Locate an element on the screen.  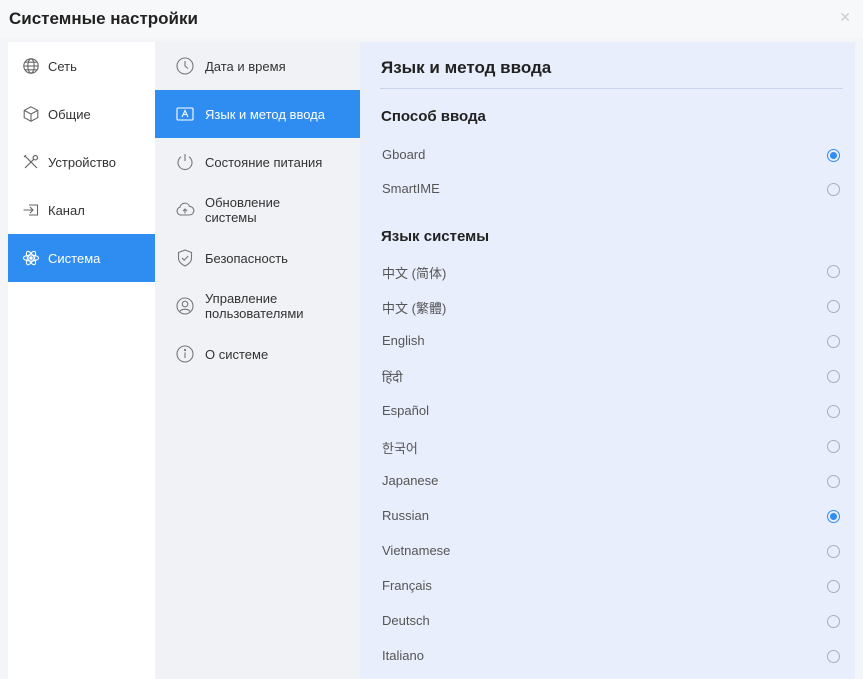
option-label: Vietnamese is located at coordinates (416, 550).